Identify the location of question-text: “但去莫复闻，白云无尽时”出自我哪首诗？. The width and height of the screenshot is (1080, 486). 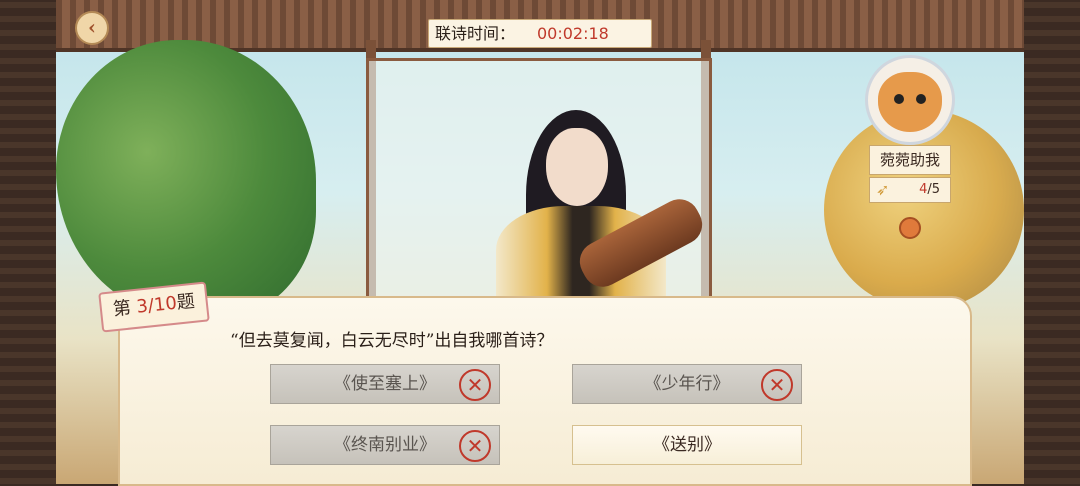
(392, 341).